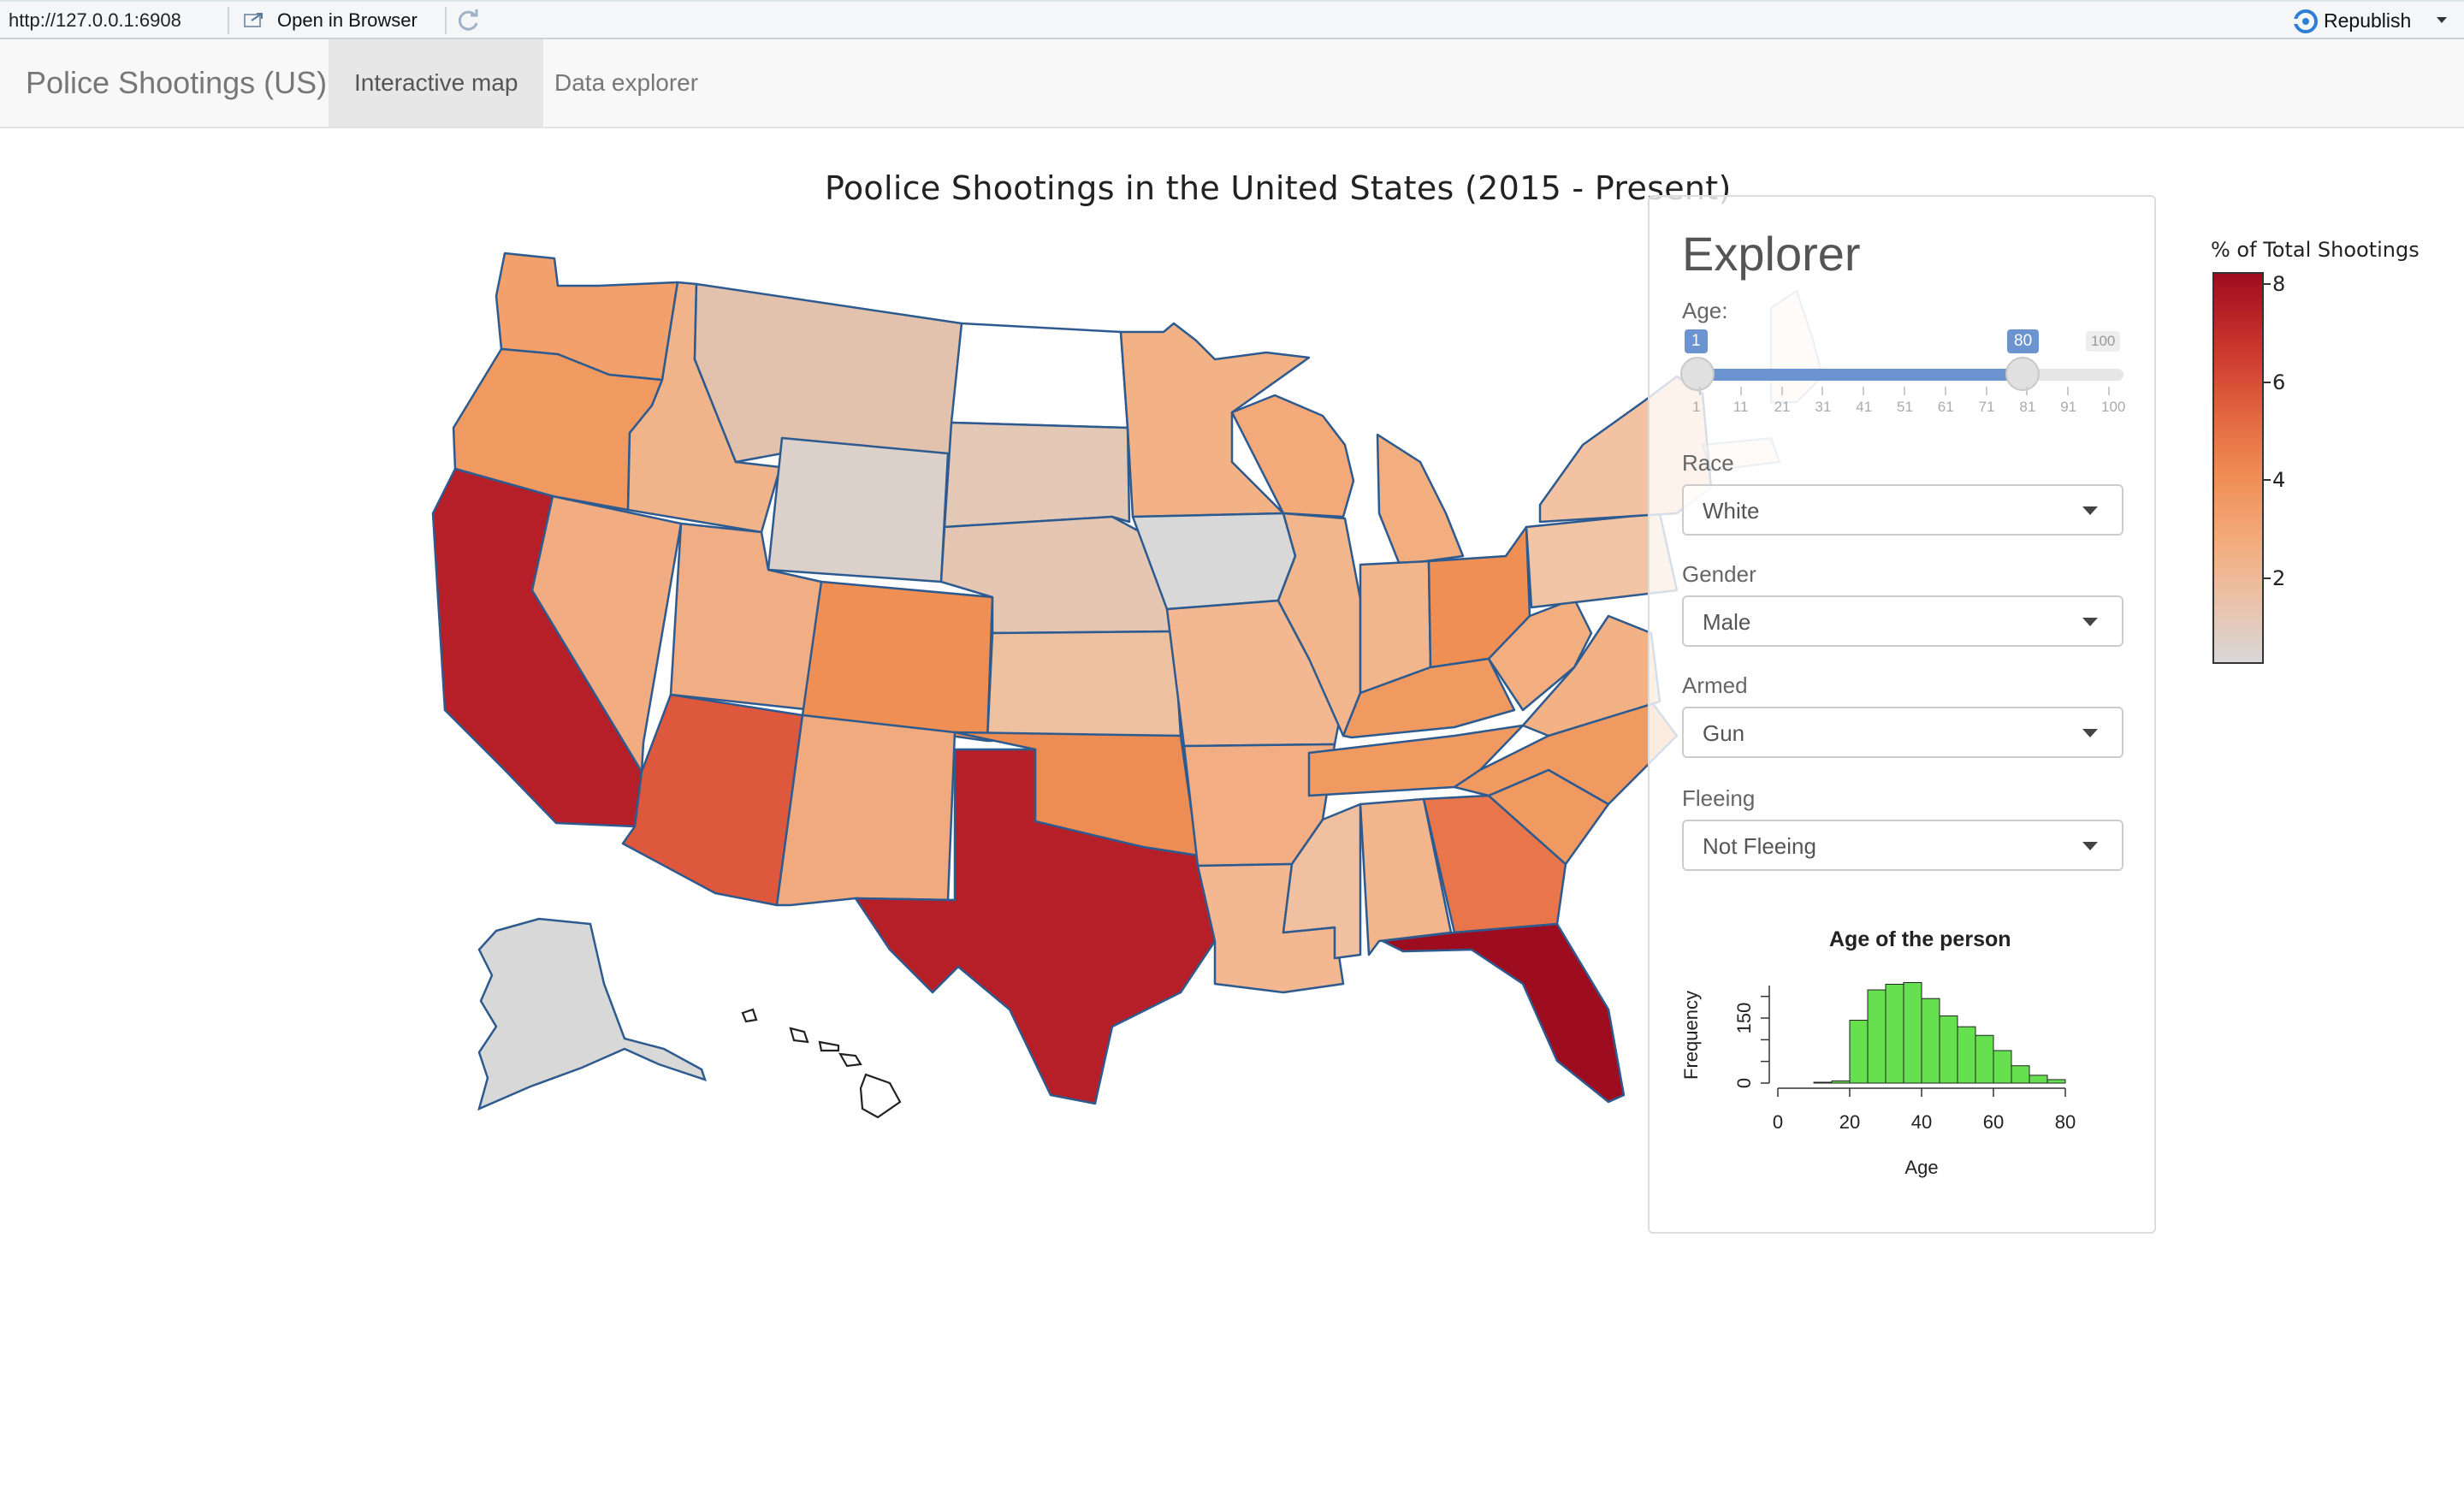  I want to click on slider-grid-label: 71, so click(1986, 407).